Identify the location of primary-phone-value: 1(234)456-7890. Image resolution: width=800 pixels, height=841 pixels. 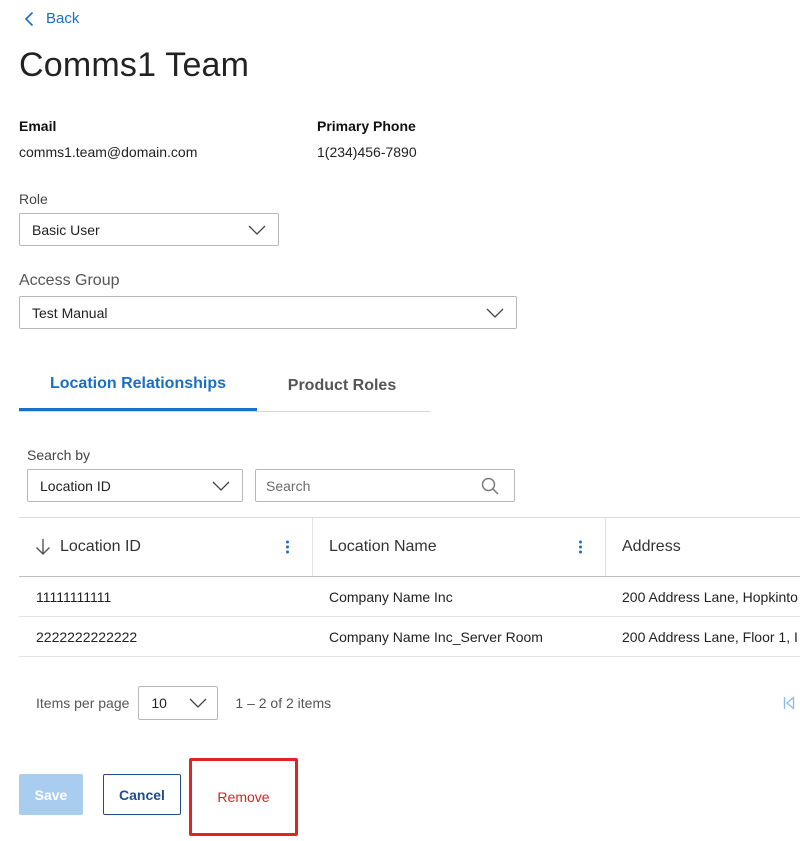
(367, 152).